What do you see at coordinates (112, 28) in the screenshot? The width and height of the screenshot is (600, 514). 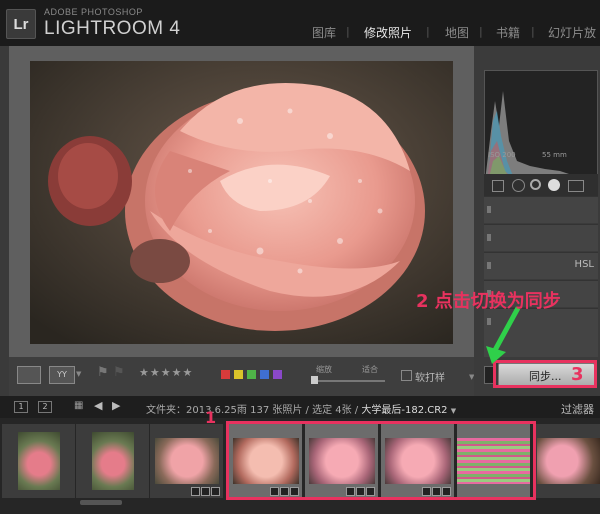 I see `brand-title: LIGHTROOM 4` at bounding box center [112, 28].